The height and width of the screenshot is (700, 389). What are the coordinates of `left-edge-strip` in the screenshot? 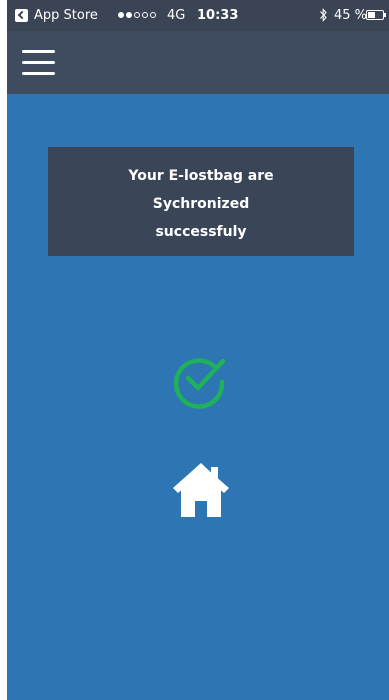 It's located at (3, 350).